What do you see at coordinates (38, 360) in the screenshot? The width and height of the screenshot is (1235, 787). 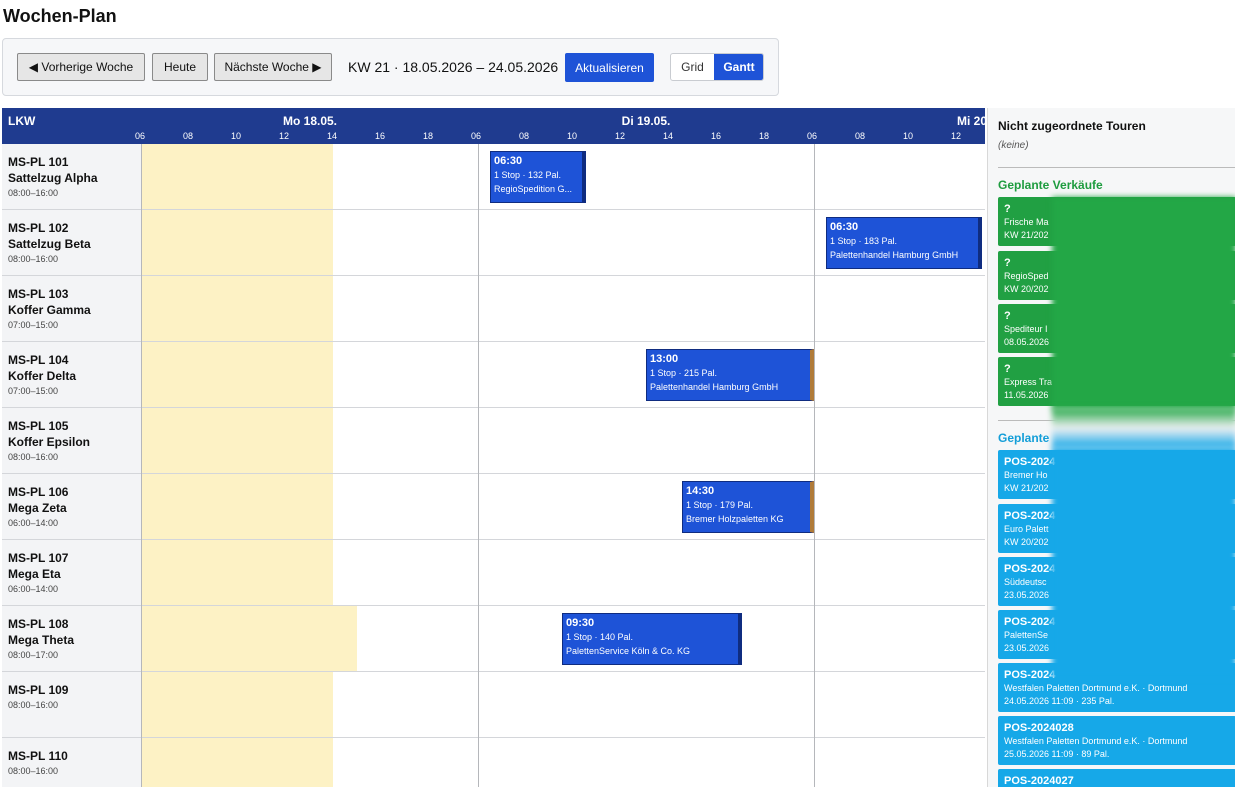 I see `truck-plate: MS-PL 104` at bounding box center [38, 360].